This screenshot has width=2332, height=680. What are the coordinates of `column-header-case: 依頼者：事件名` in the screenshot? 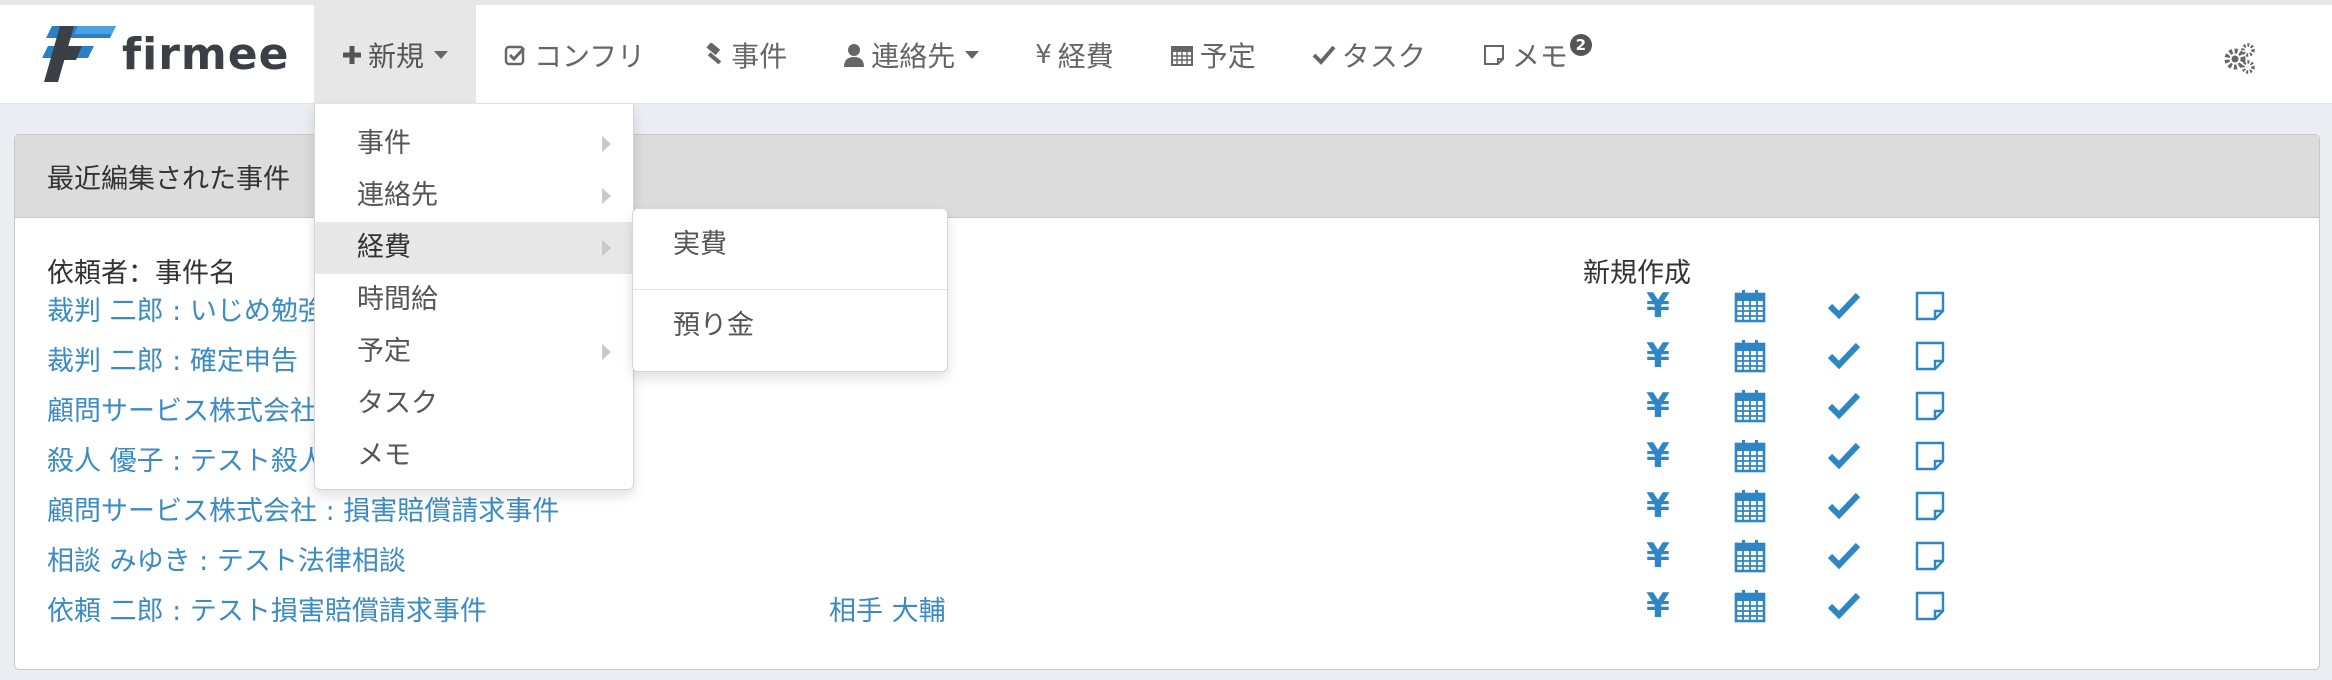 It's located at (141, 273).